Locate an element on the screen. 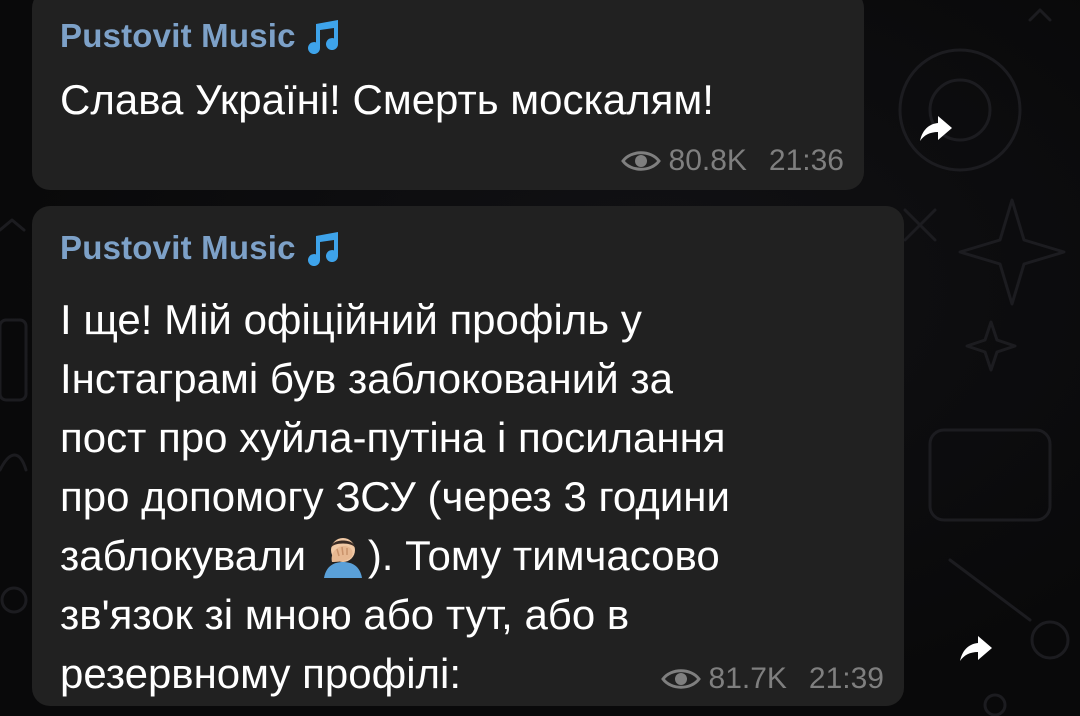 This screenshot has width=1080, height=716. facepalm-emoji-icon is located at coordinates (342, 558).